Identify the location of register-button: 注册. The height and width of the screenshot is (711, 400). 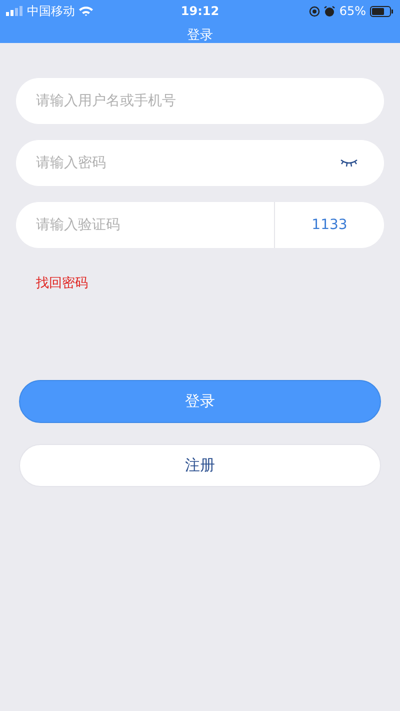
(200, 465).